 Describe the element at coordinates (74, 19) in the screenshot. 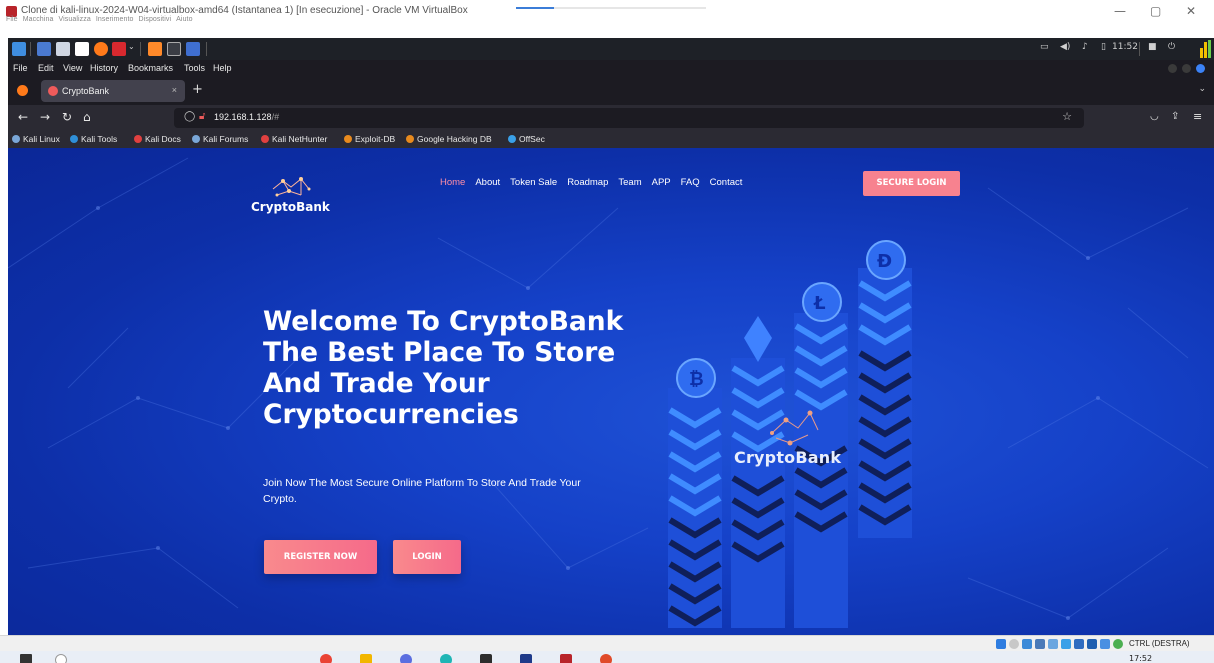

I see `vb-menu-view: Visualizza` at that location.